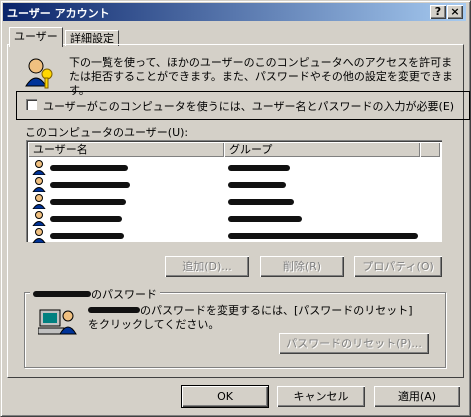  I want to click on require-login-checkbox, so click(31, 104).